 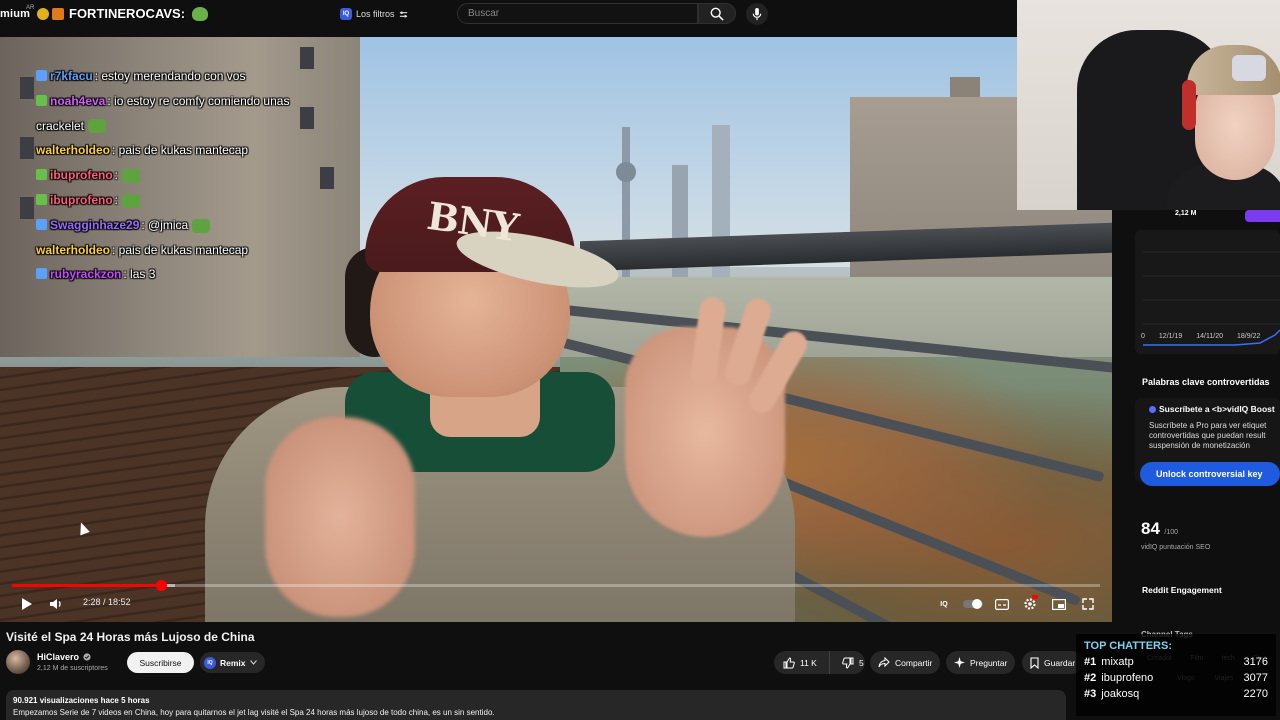 I want to click on chat-username: Swagginhaze29, so click(x=95, y=224).